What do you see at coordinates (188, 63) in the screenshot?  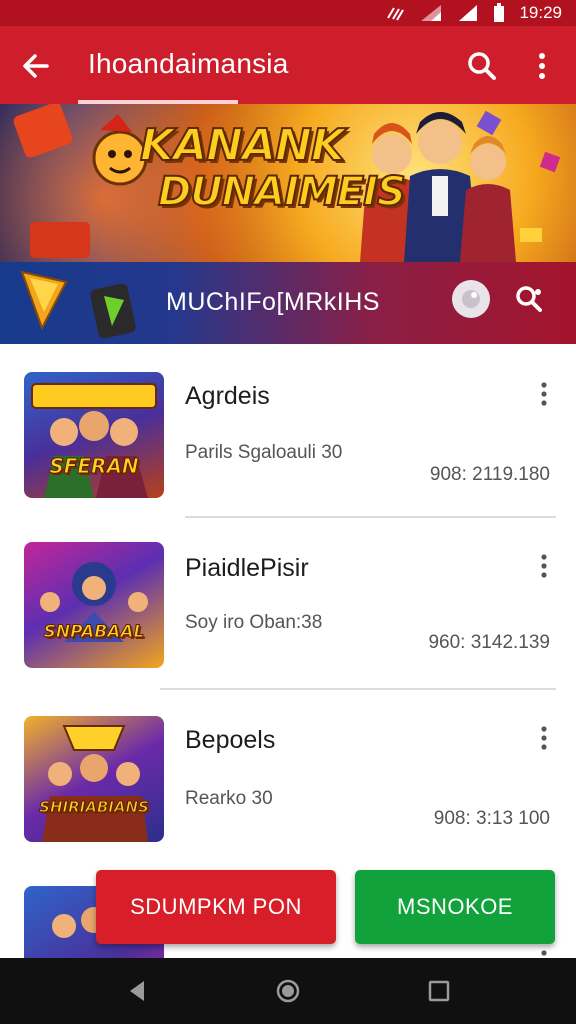 I see `page-title: Ihoandaimansia` at bounding box center [188, 63].